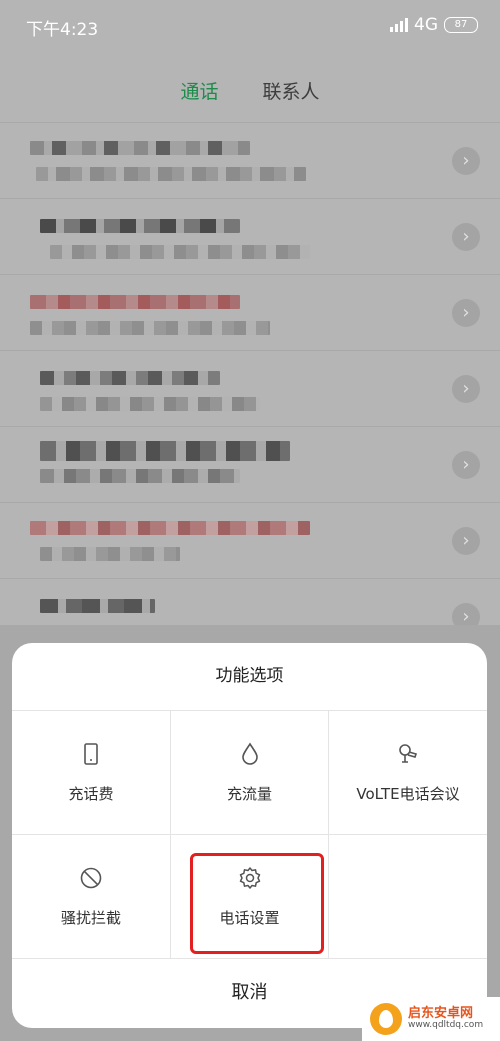 Image resolution: width=500 pixels, height=1041 pixels. What do you see at coordinates (91, 878) in the screenshot?
I see `block-icon` at bounding box center [91, 878].